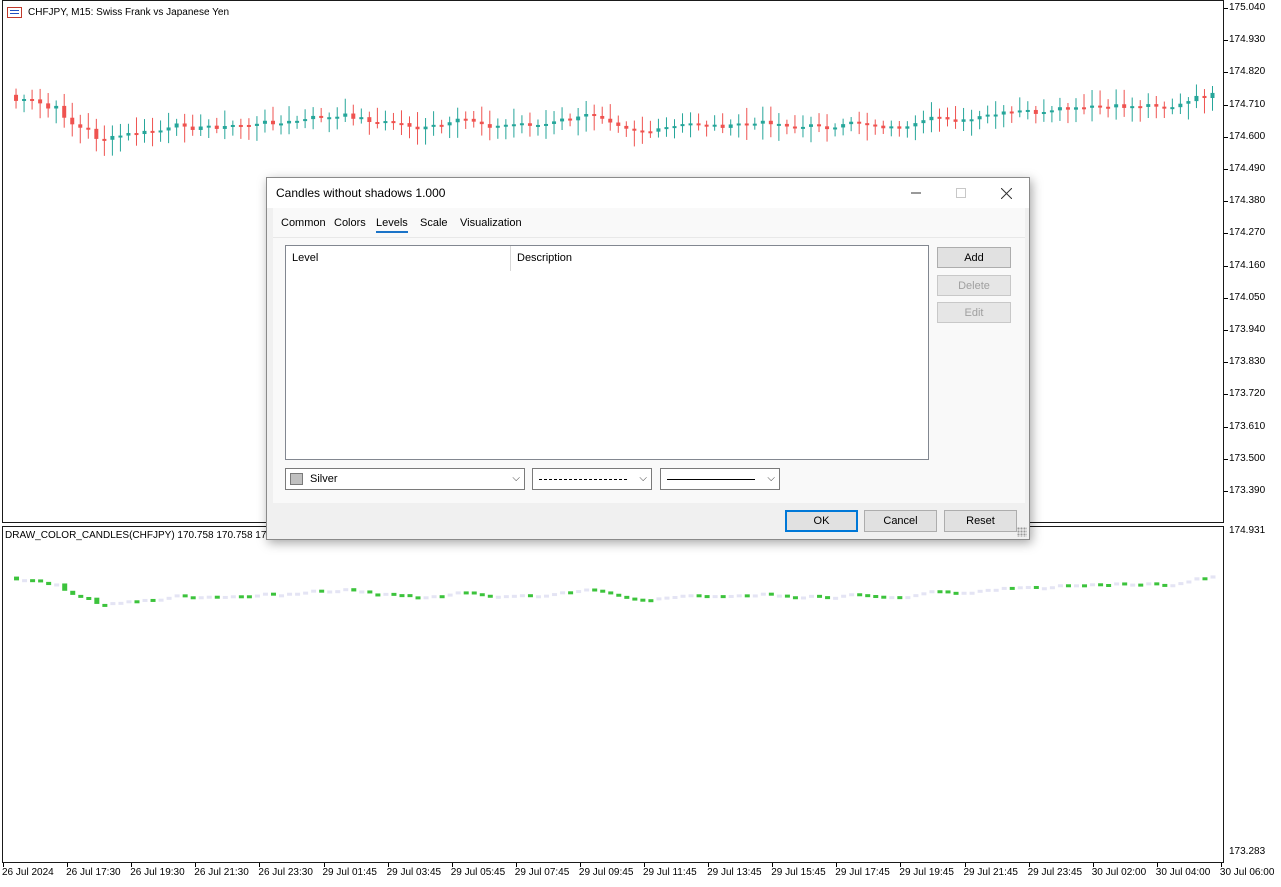 This screenshot has height=887, width=1281. I want to click on tab-common: Common, so click(303, 223).